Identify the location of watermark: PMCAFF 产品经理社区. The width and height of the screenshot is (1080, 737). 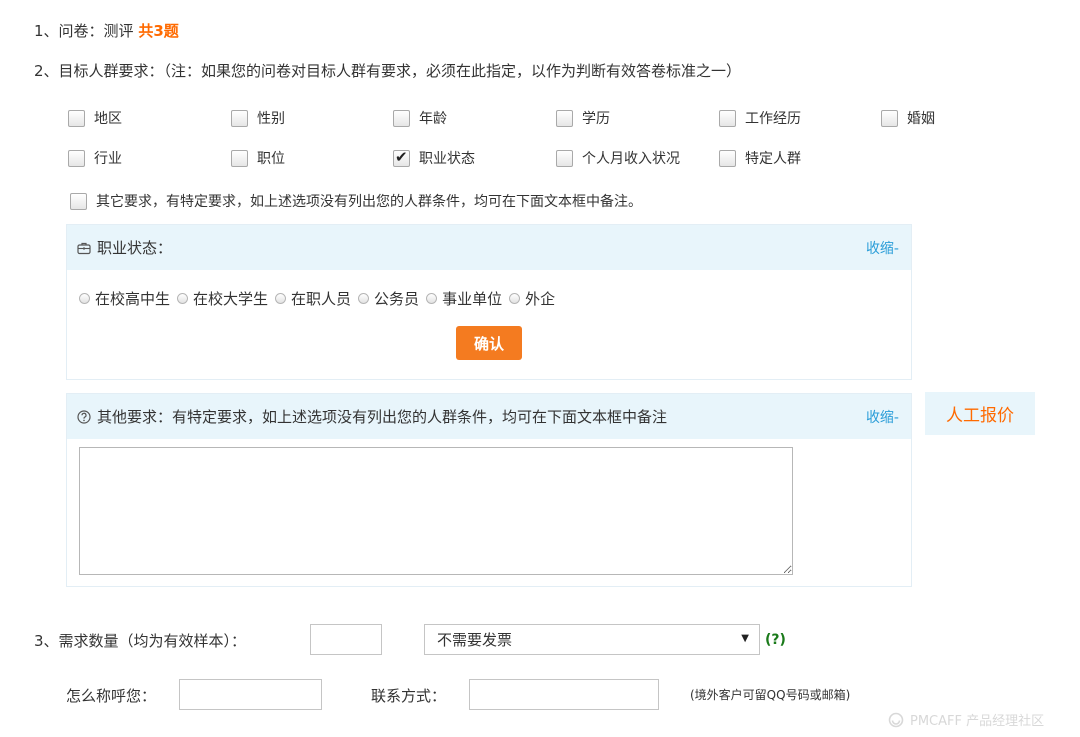
(966, 719).